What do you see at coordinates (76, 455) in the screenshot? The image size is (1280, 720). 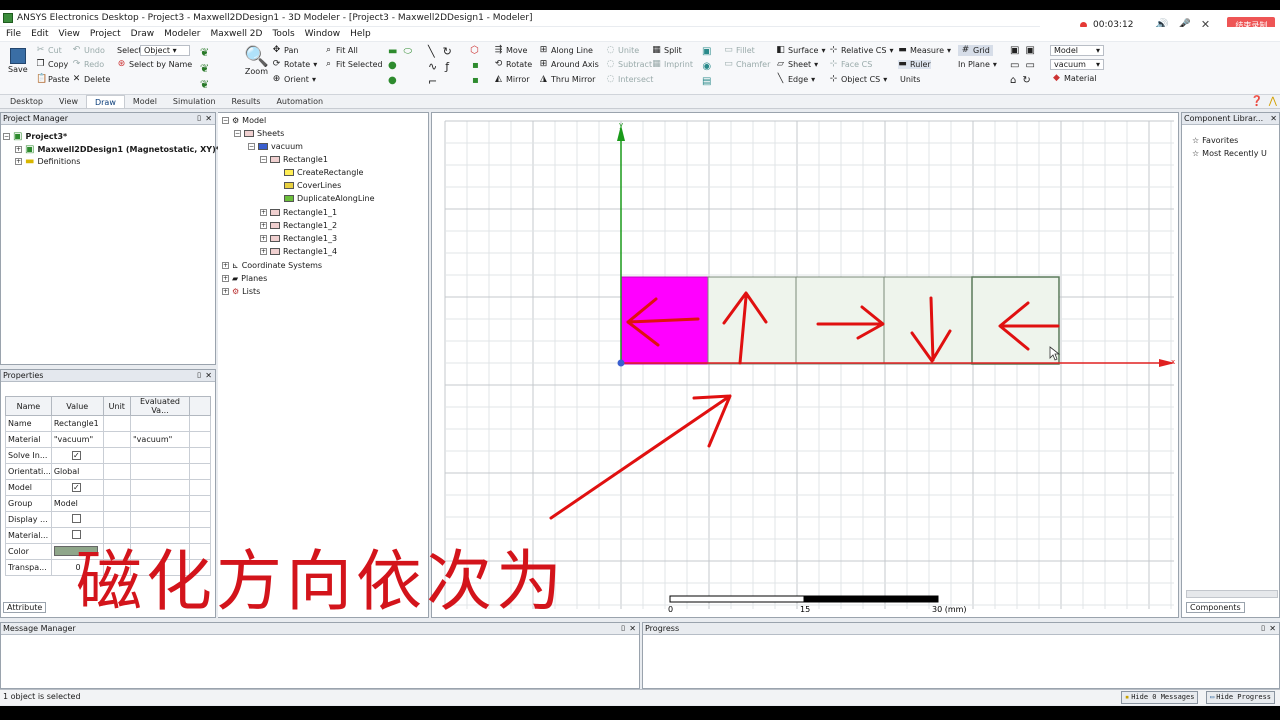 I see `solve-inside-checkbox: ✓` at bounding box center [76, 455].